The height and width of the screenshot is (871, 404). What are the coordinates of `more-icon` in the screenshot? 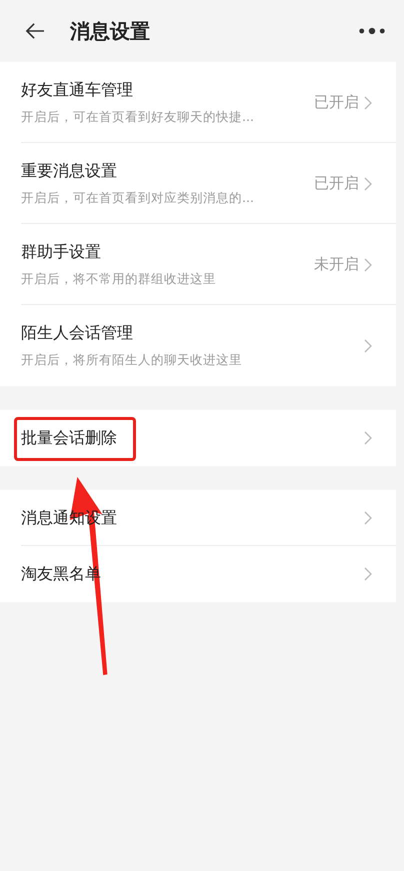 It's located at (372, 31).